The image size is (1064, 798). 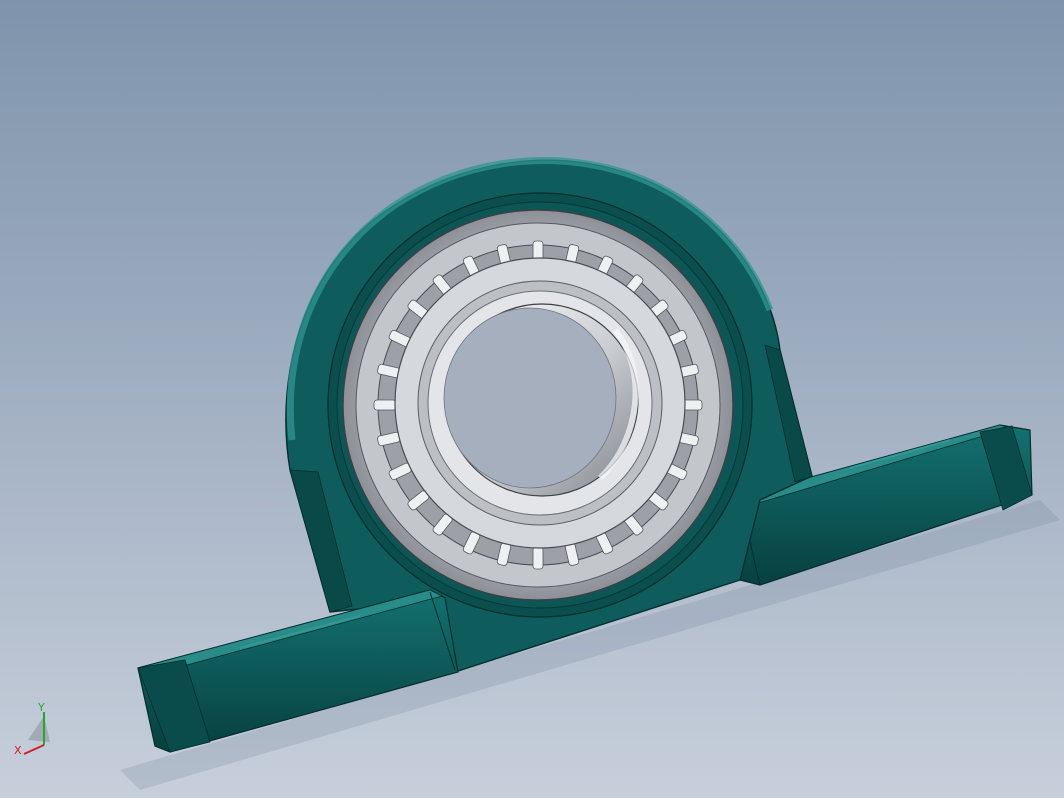 I want to click on coordinate-triad: Y X, so click(x=32, y=729).